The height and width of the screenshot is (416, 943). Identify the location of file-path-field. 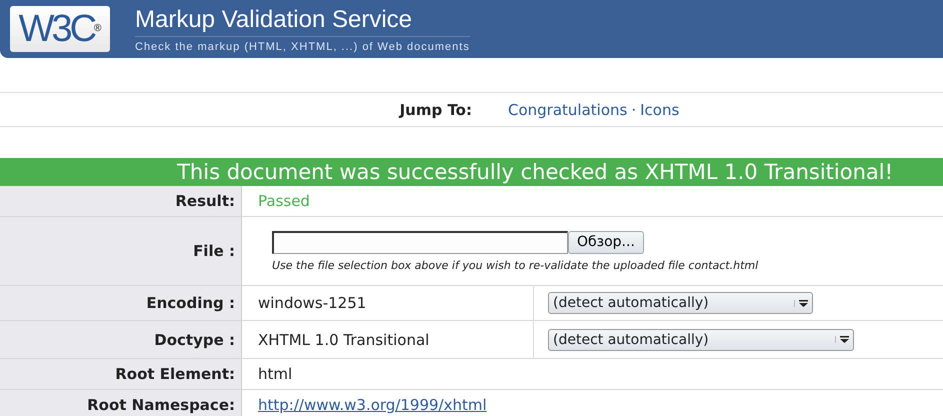
(420, 242).